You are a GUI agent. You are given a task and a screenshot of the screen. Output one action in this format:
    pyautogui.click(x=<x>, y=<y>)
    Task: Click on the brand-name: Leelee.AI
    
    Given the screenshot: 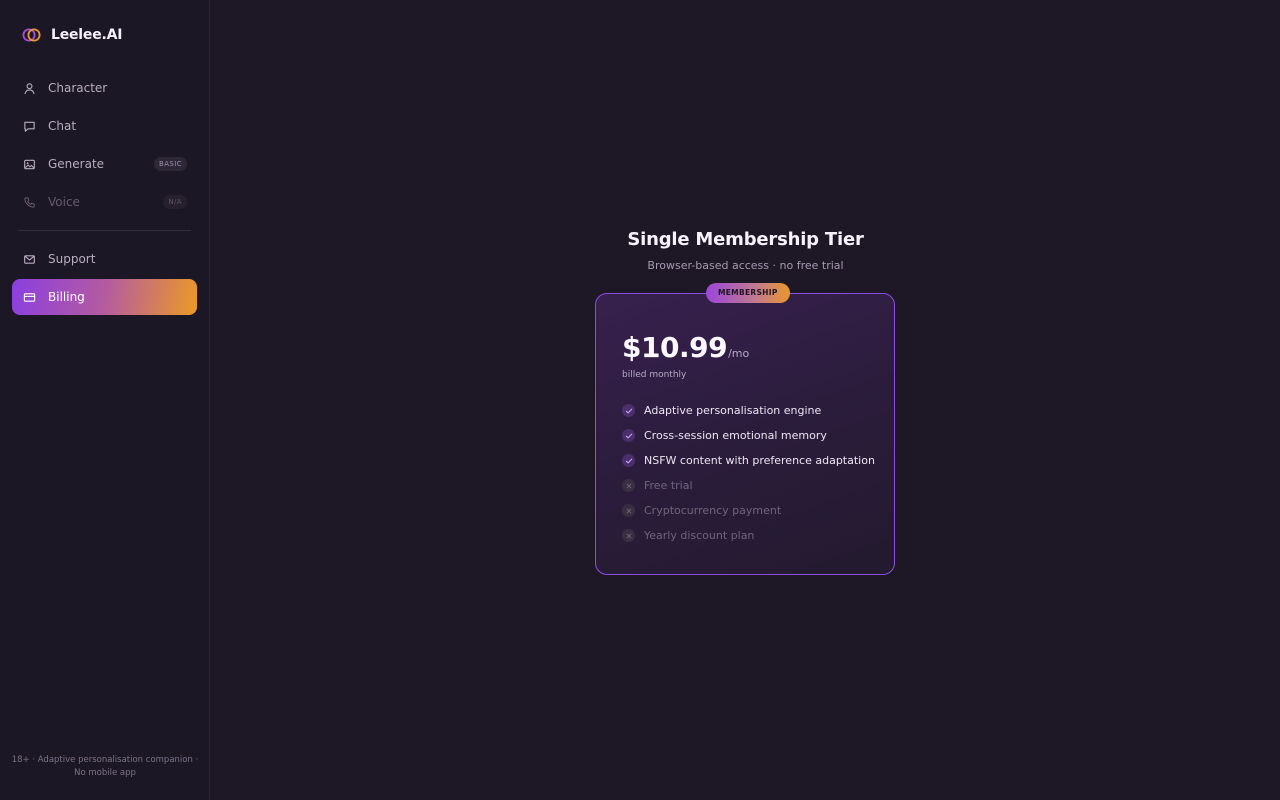 What is the action you would take?
    pyautogui.click(x=87, y=35)
    